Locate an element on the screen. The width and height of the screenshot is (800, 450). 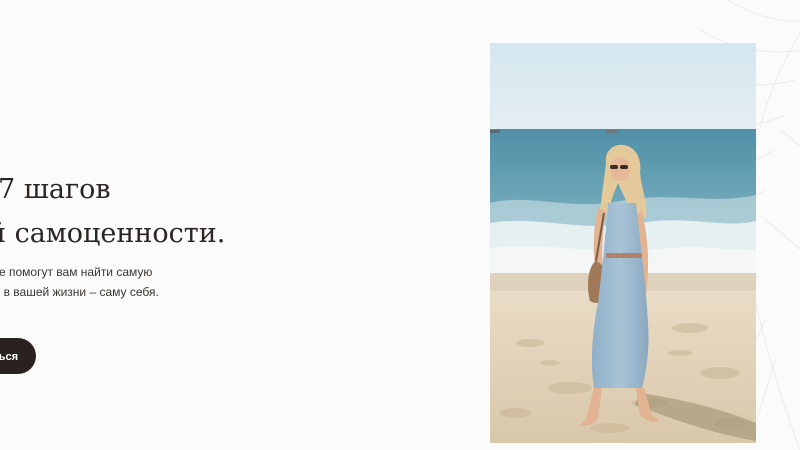
hero-heading-line-1: 7 шагов is located at coordinates (55, 189).